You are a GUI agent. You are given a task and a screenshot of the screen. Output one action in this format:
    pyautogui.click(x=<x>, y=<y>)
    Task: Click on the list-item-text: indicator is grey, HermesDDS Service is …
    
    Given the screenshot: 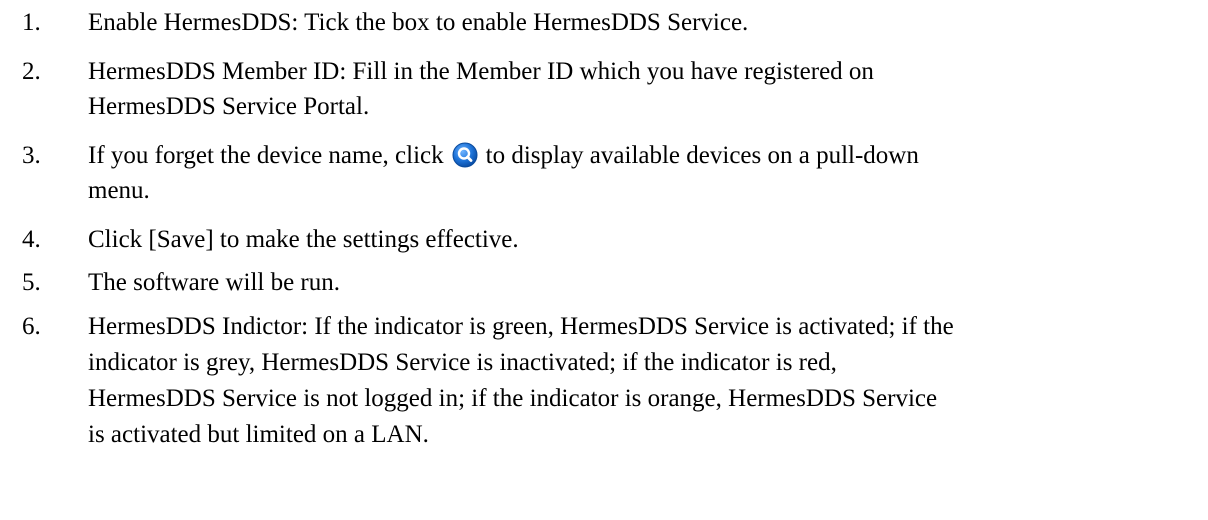 What is the action you would take?
    pyautogui.click(x=462, y=362)
    